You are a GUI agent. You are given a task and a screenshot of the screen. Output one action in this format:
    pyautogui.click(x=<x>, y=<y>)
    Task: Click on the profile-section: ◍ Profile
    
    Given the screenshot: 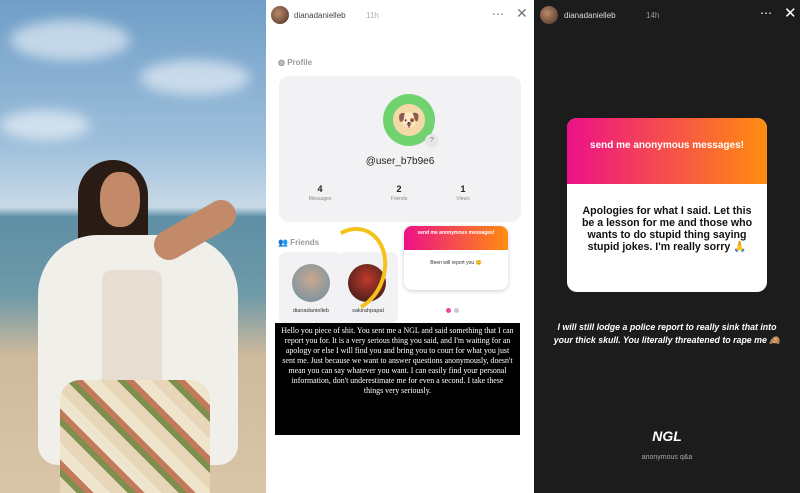 What is the action you would take?
    pyautogui.click(x=295, y=62)
    